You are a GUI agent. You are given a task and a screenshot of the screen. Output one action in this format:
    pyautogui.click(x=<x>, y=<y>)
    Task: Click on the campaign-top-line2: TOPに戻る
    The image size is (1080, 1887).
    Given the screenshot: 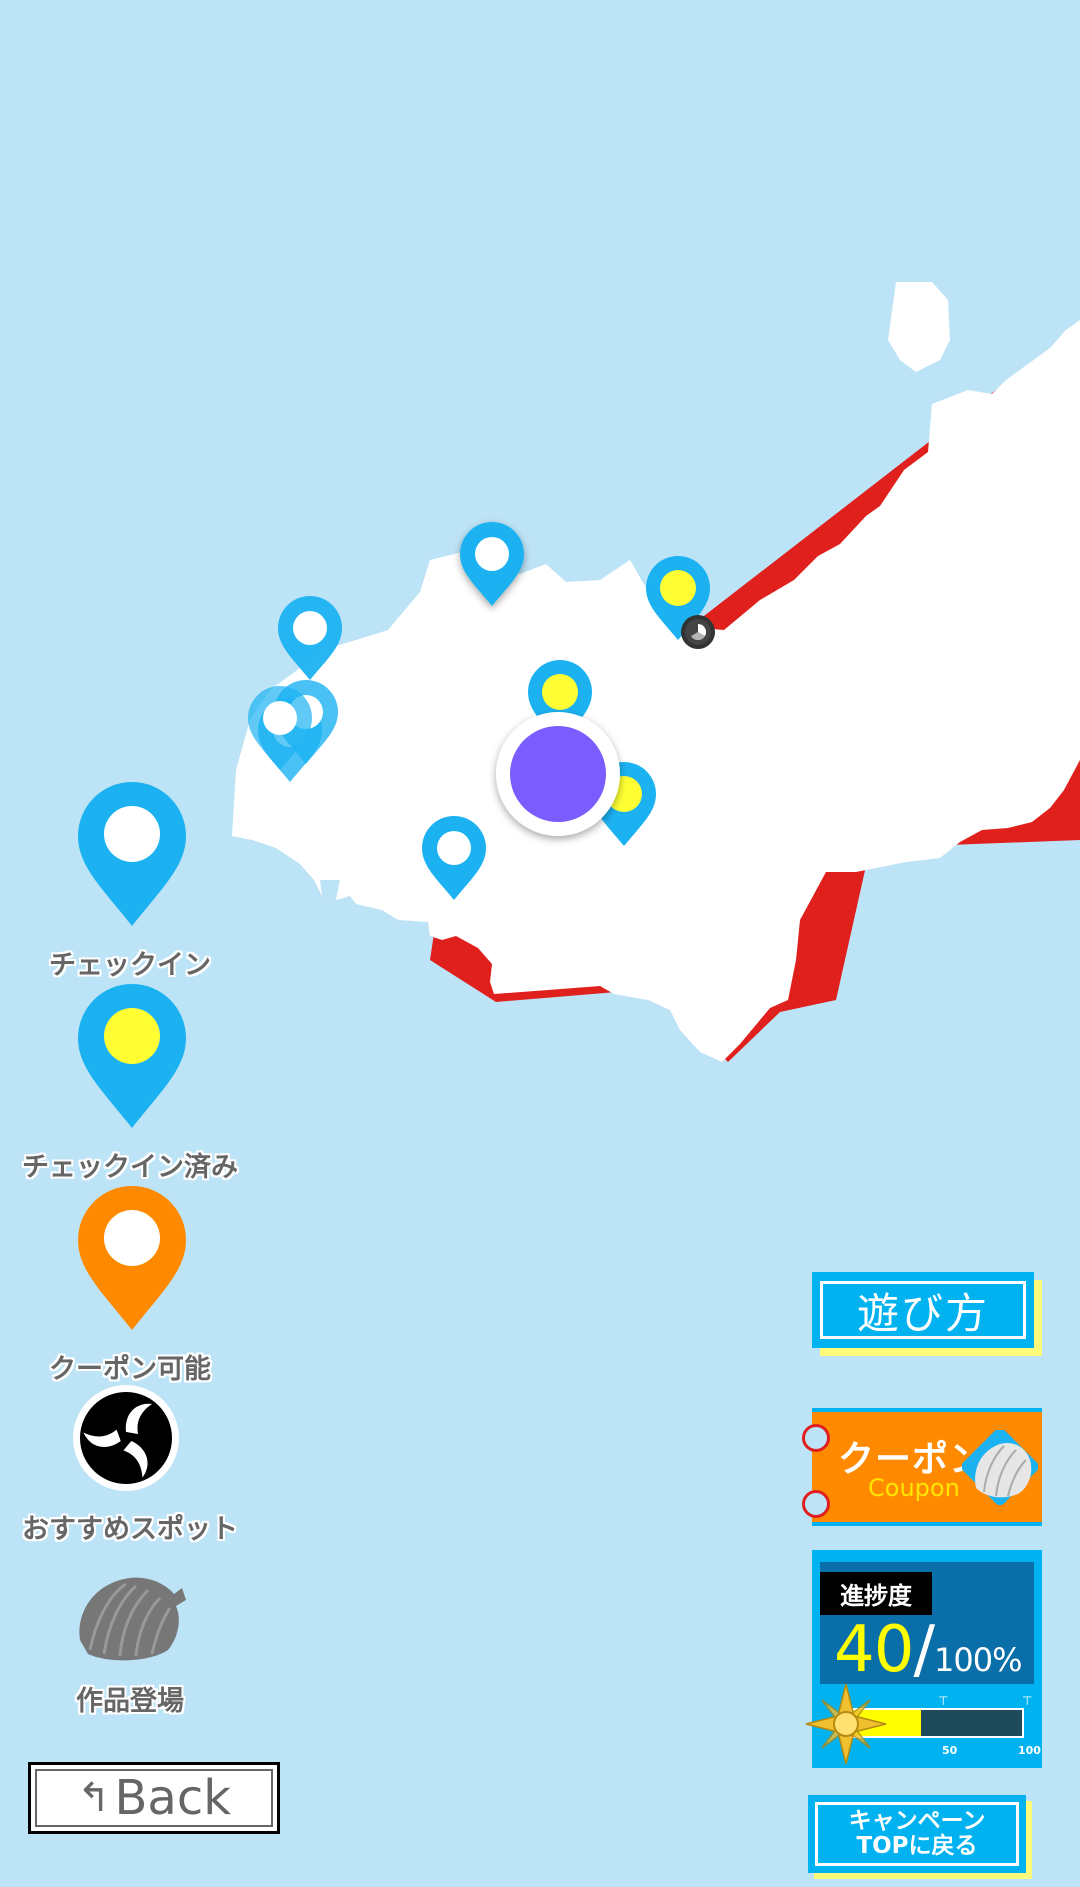 What is the action you would take?
    pyautogui.click(x=917, y=1846)
    